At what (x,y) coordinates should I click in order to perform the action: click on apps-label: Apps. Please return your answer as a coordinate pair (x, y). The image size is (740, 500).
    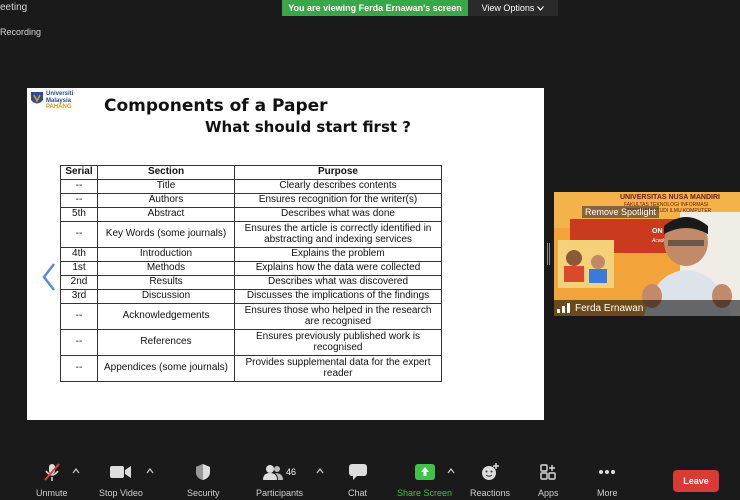
    Looking at the image, I should click on (548, 493).